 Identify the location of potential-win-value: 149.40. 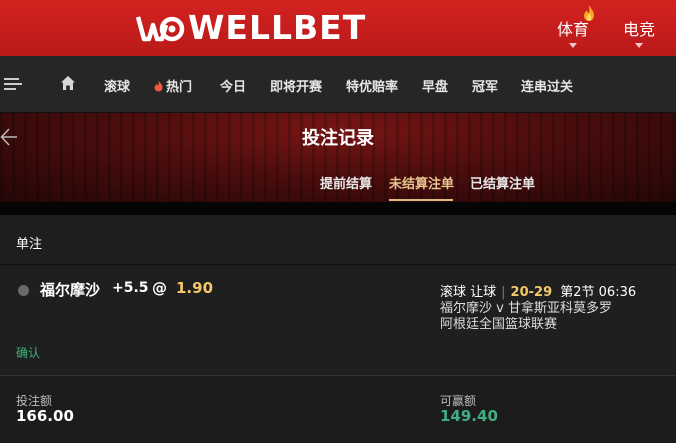
(469, 416).